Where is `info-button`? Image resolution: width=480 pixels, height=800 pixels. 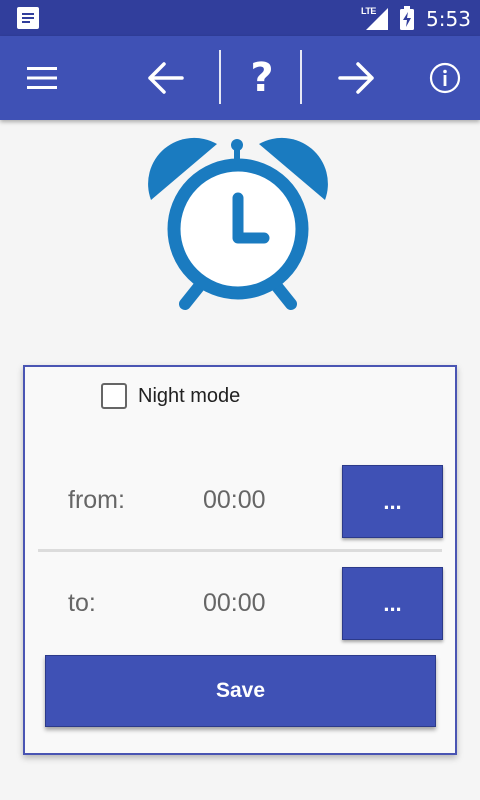 info-button is located at coordinates (445, 78).